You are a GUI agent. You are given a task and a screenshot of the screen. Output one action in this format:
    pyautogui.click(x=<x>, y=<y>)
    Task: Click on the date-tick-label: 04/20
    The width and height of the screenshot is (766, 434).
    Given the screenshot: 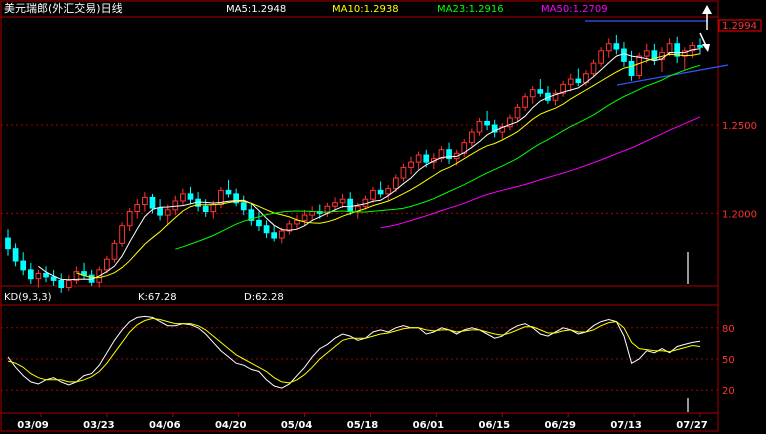 What is the action you would take?
    pyautogui.click(x=231, y=425)
    